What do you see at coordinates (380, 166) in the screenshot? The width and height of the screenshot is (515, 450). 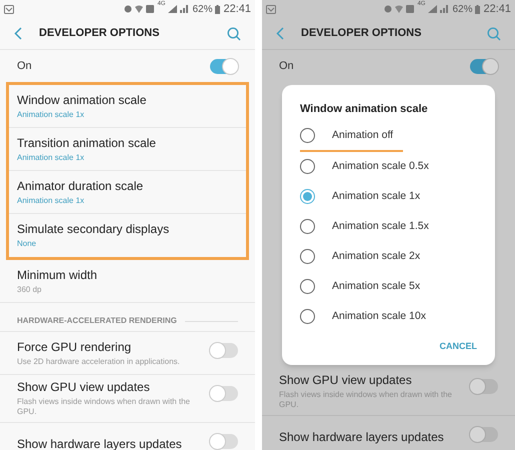 I see `radio-label: Animation scale 0.5x` at bounding box center [380, 166].